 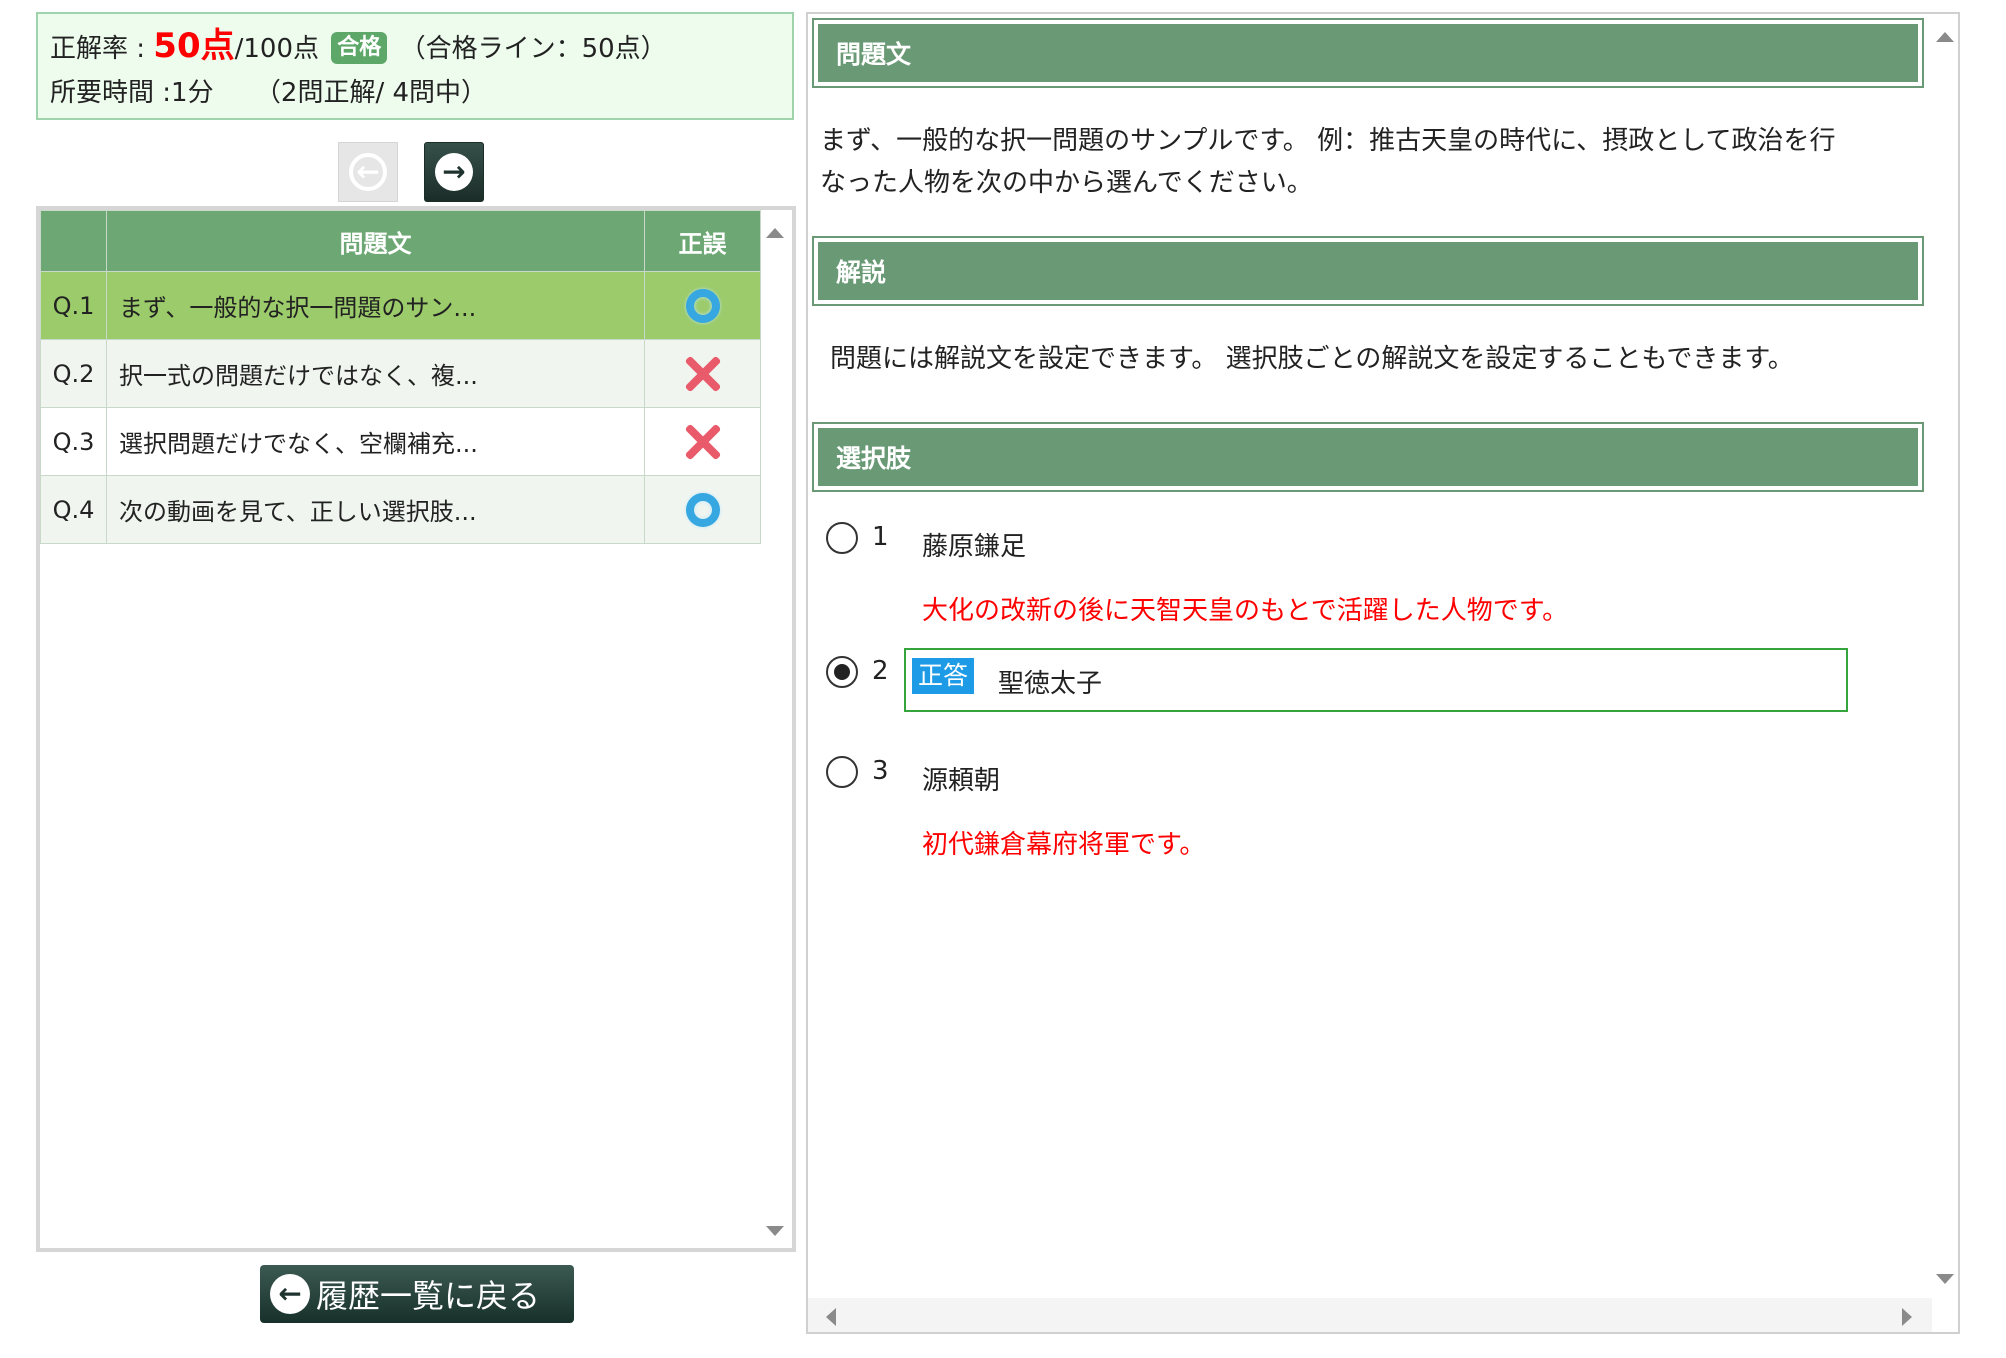 I want to click on question-number: Q.4, so click(x=73, y=509).